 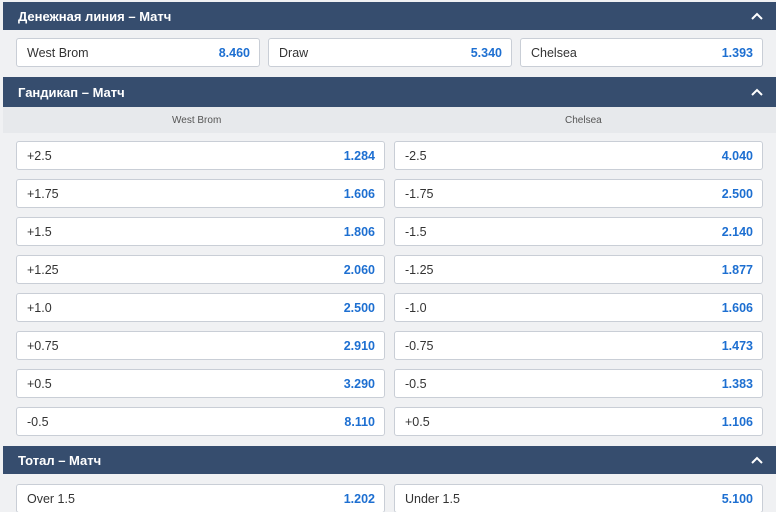 What do you see at coordinates (43, 193) in the screenshot?
I see `handicap-line: +1.75` at bounding box center [43, 193].